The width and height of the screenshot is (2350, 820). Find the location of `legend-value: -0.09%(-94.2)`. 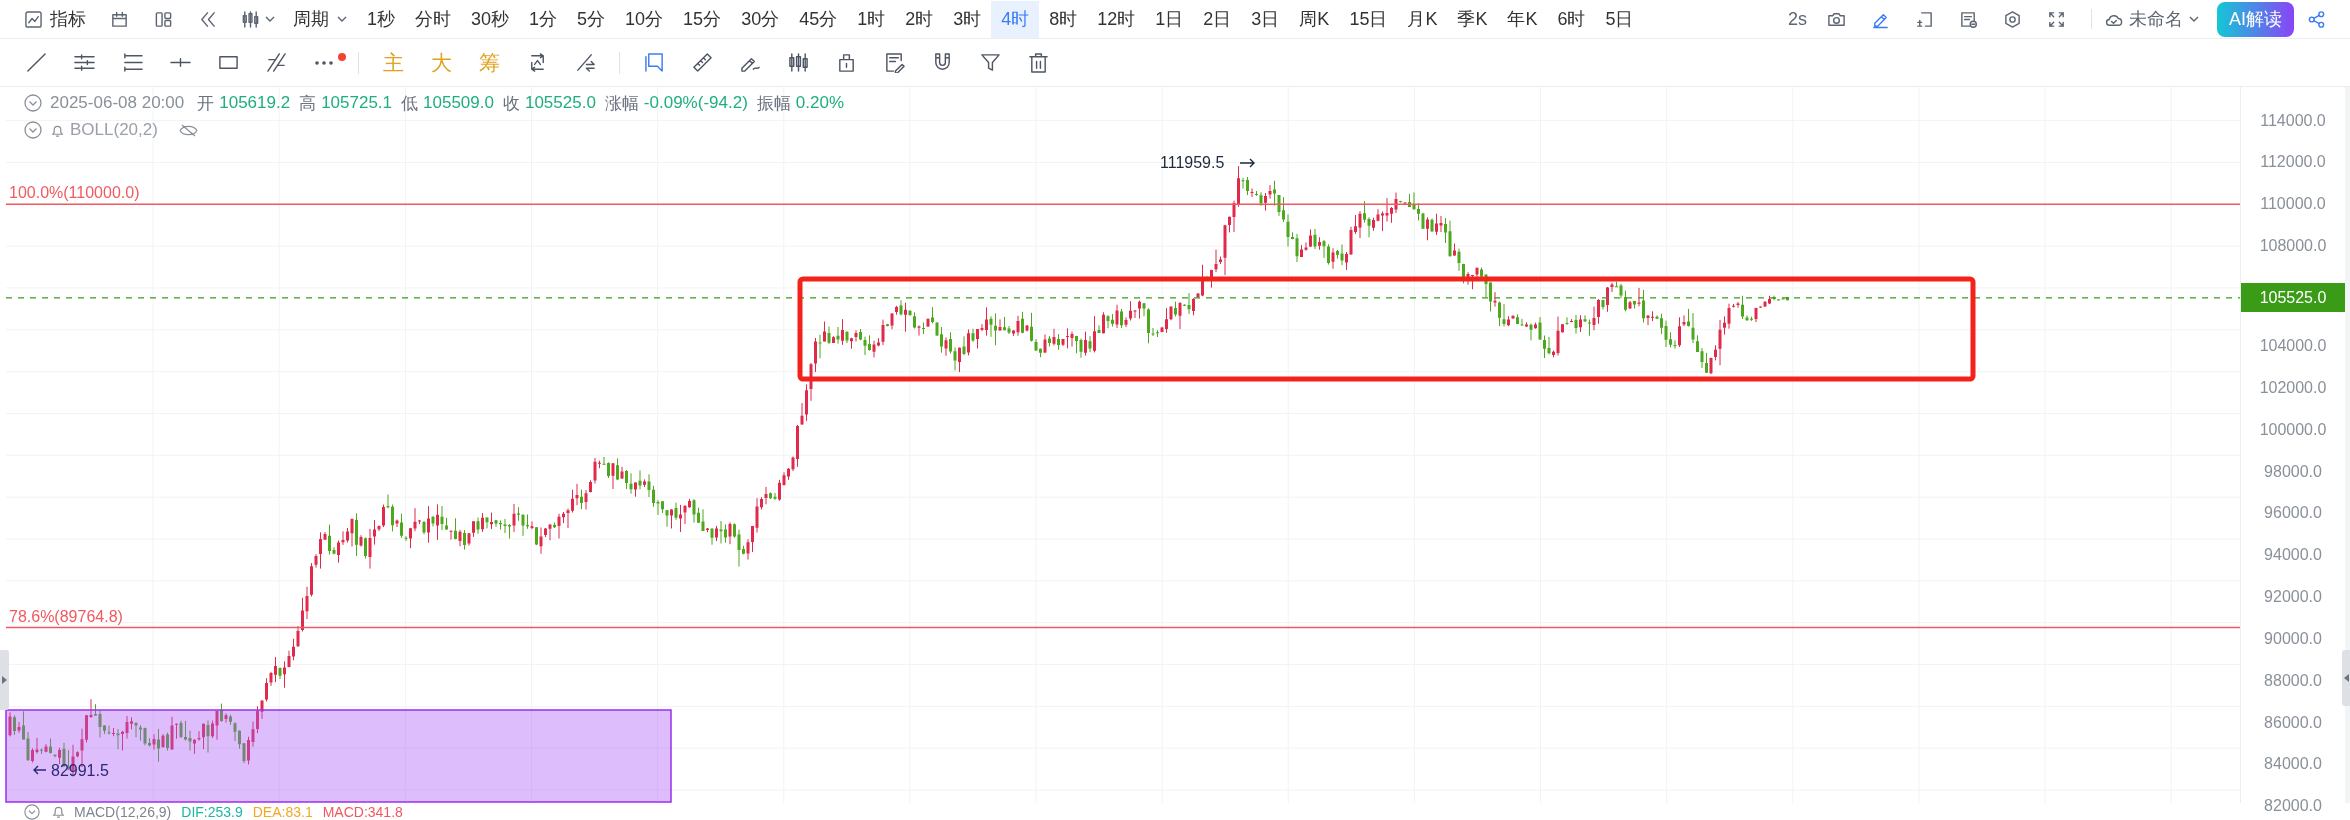

legend-value: -0.09%(-94.2) is located at coordinates (695, 103).